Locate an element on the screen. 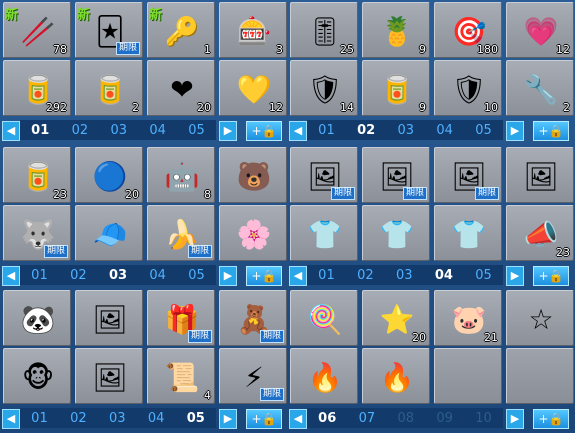  inventory-slot: 🐵 is located at coordinates (37, 376).